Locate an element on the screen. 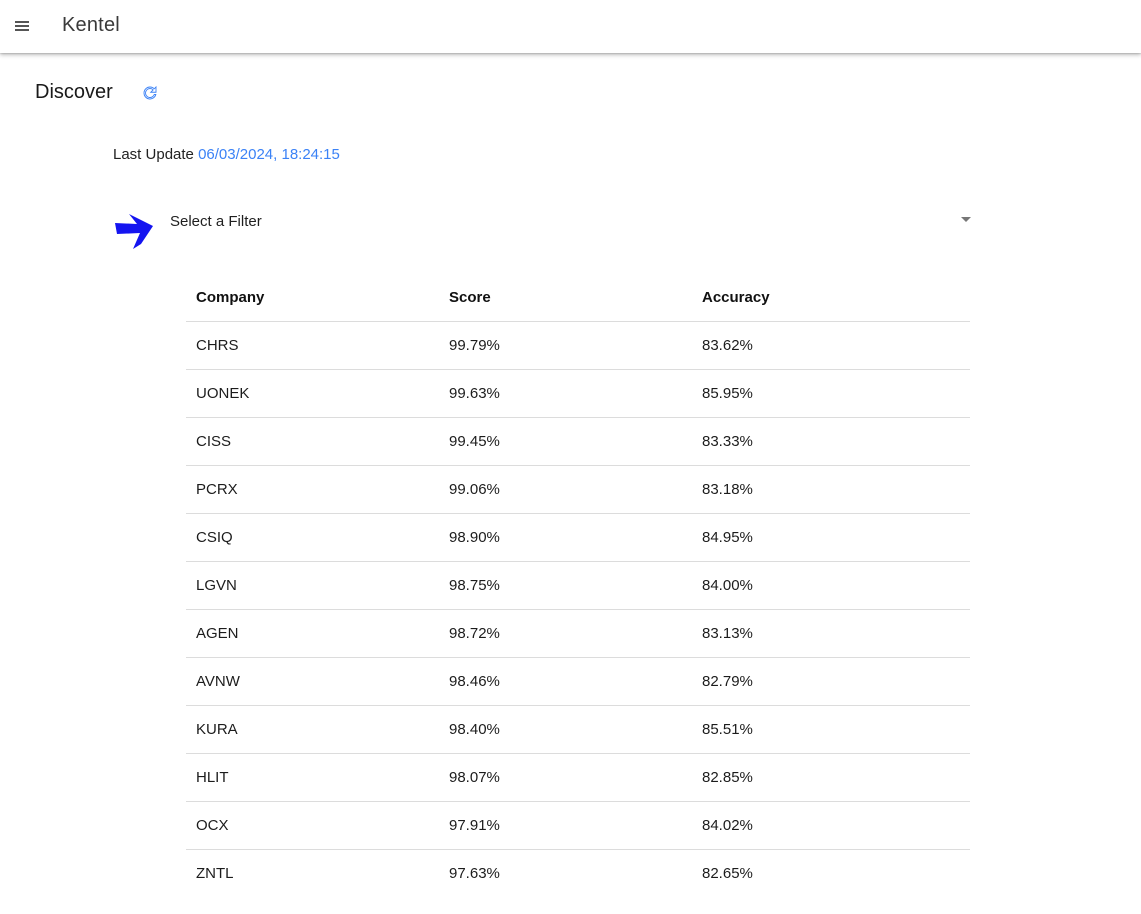 Image resolution: width=1141 pixels, height=914 pixels. table-row: AGEN 98.72% 83.13% is located at coordinates (578, 633).